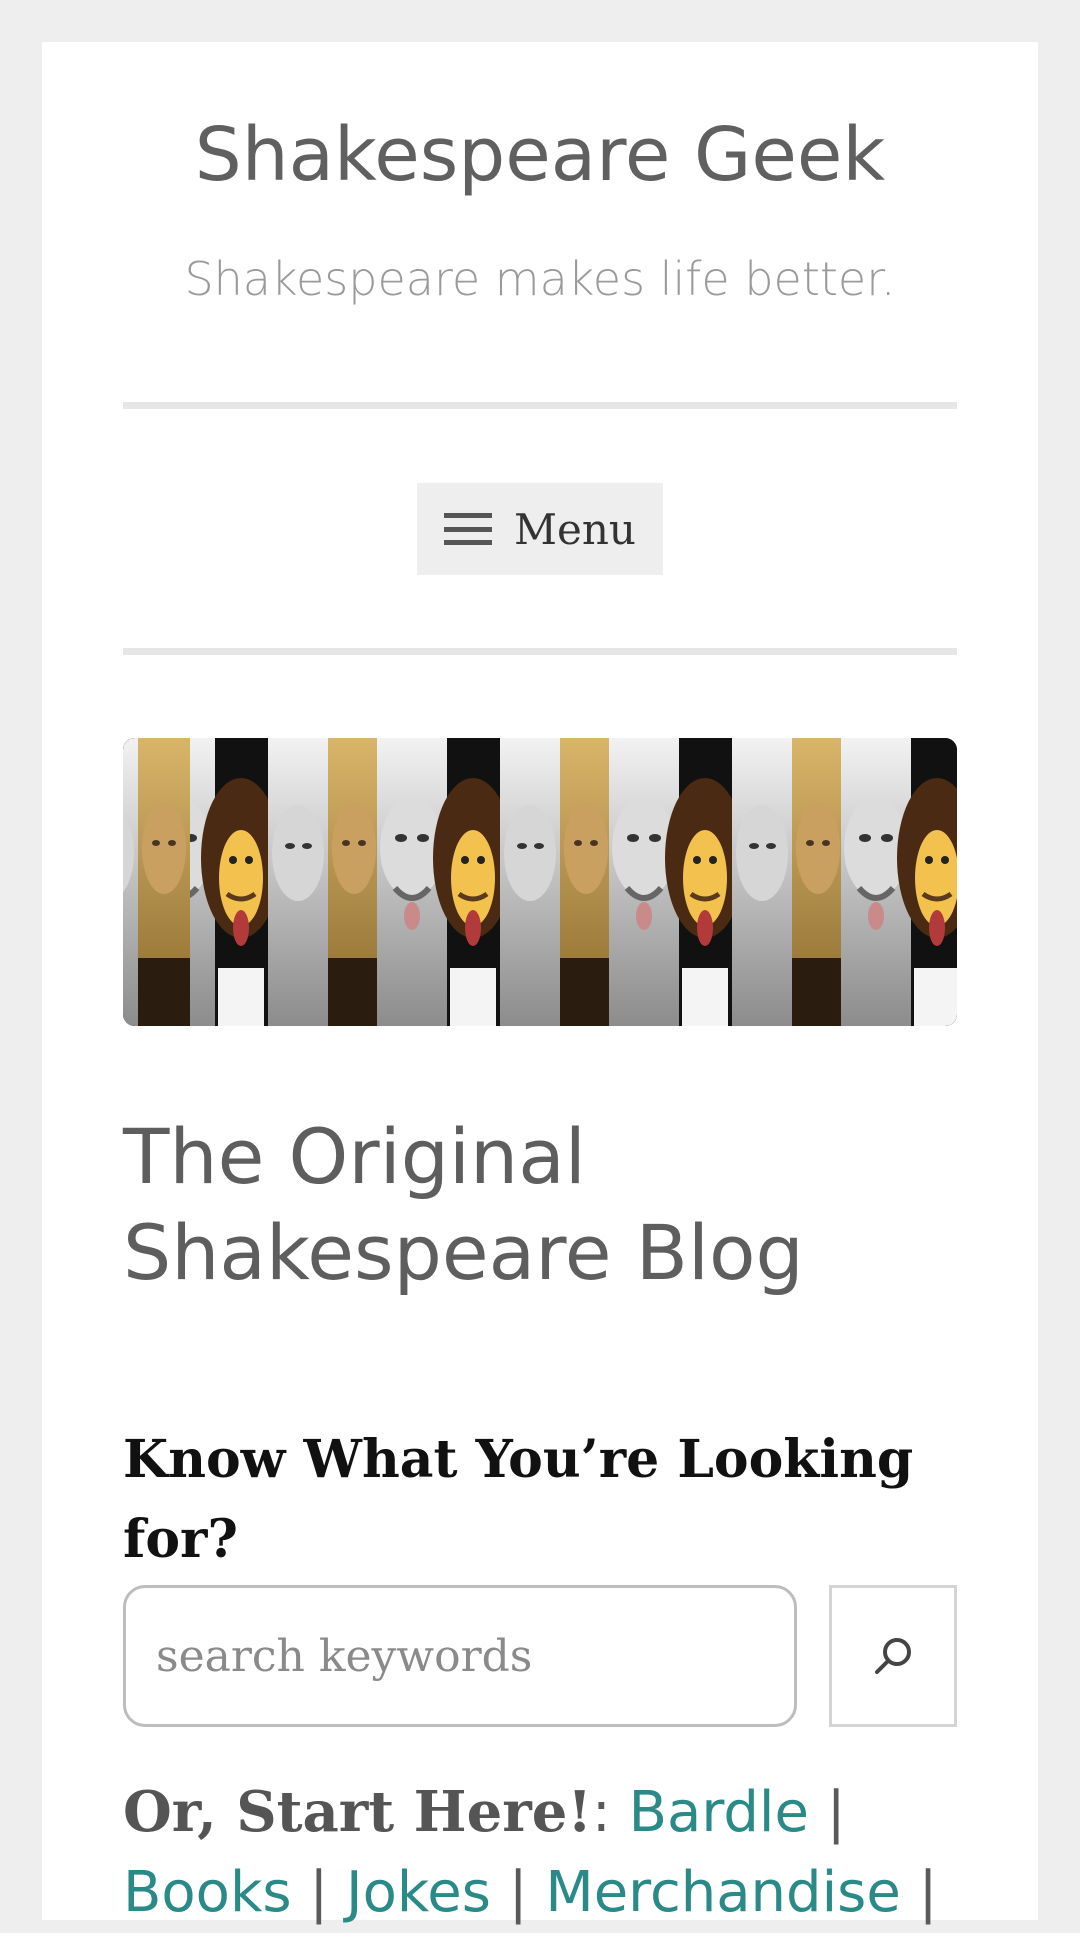 The image size is (1080, 1933). What do you see at coordinates (540, 405) in the screenshot?
I see `header-divider-top` at bounding box center [540, 405].